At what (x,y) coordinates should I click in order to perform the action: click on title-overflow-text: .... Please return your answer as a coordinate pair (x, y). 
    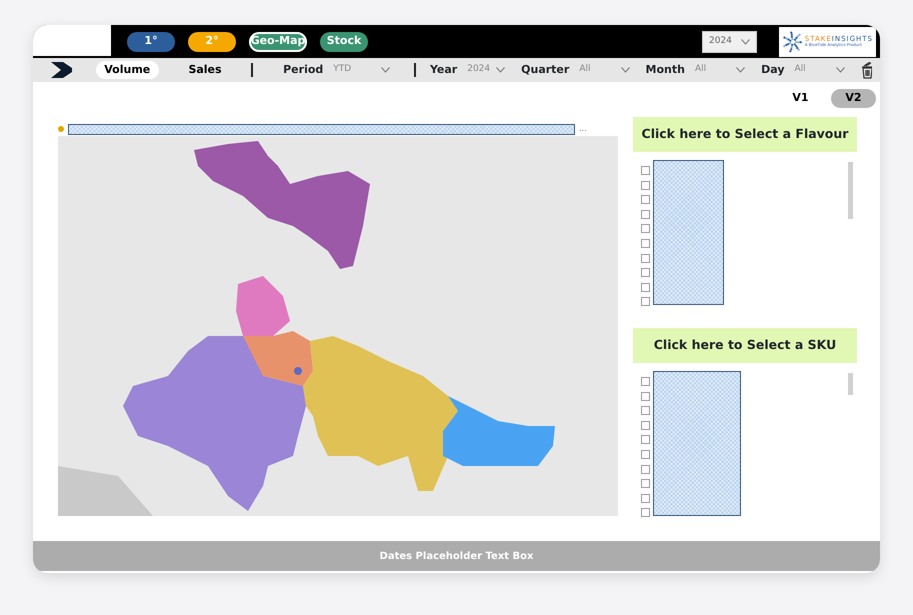
    Looking at the image, I should click on (583, 129).